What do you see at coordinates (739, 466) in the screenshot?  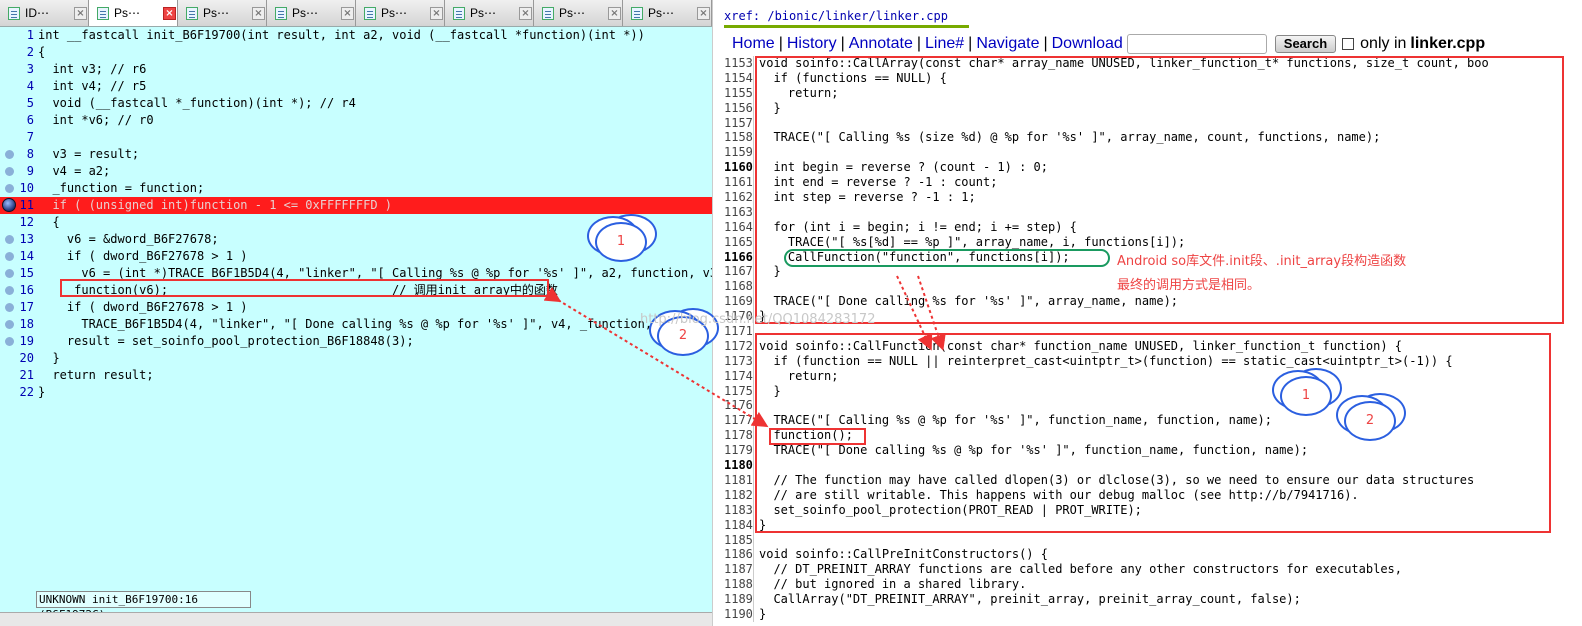 I see `source-line-number: 1180` at bounding box center [739, 466].